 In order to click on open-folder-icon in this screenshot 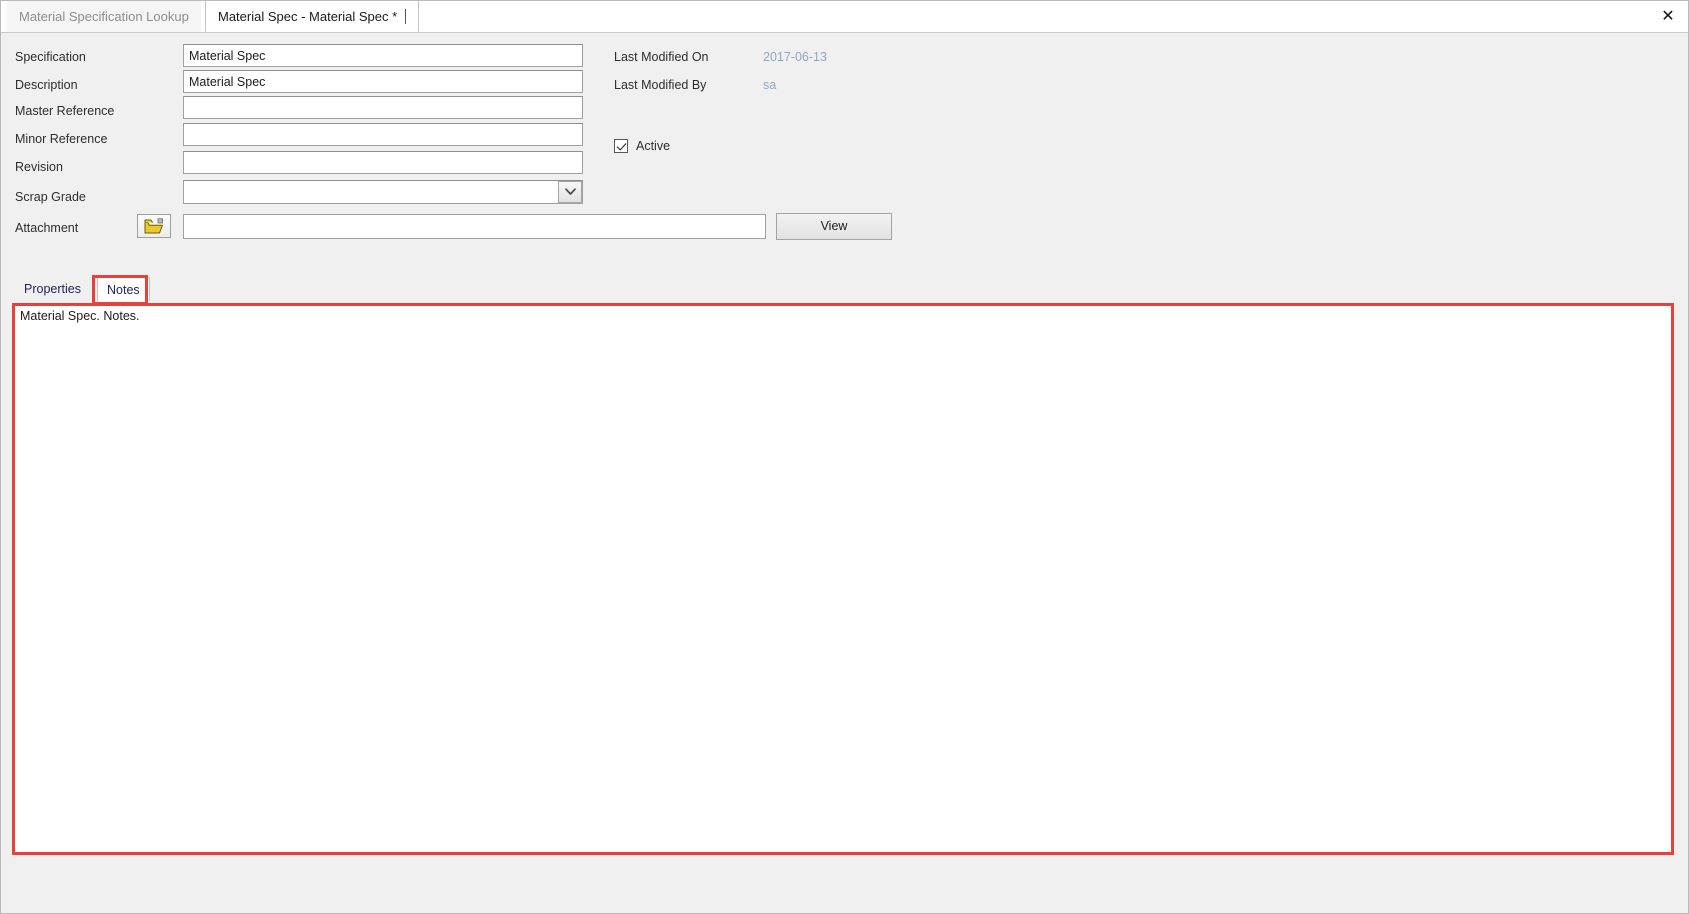, I will do `click(154, 226)`.